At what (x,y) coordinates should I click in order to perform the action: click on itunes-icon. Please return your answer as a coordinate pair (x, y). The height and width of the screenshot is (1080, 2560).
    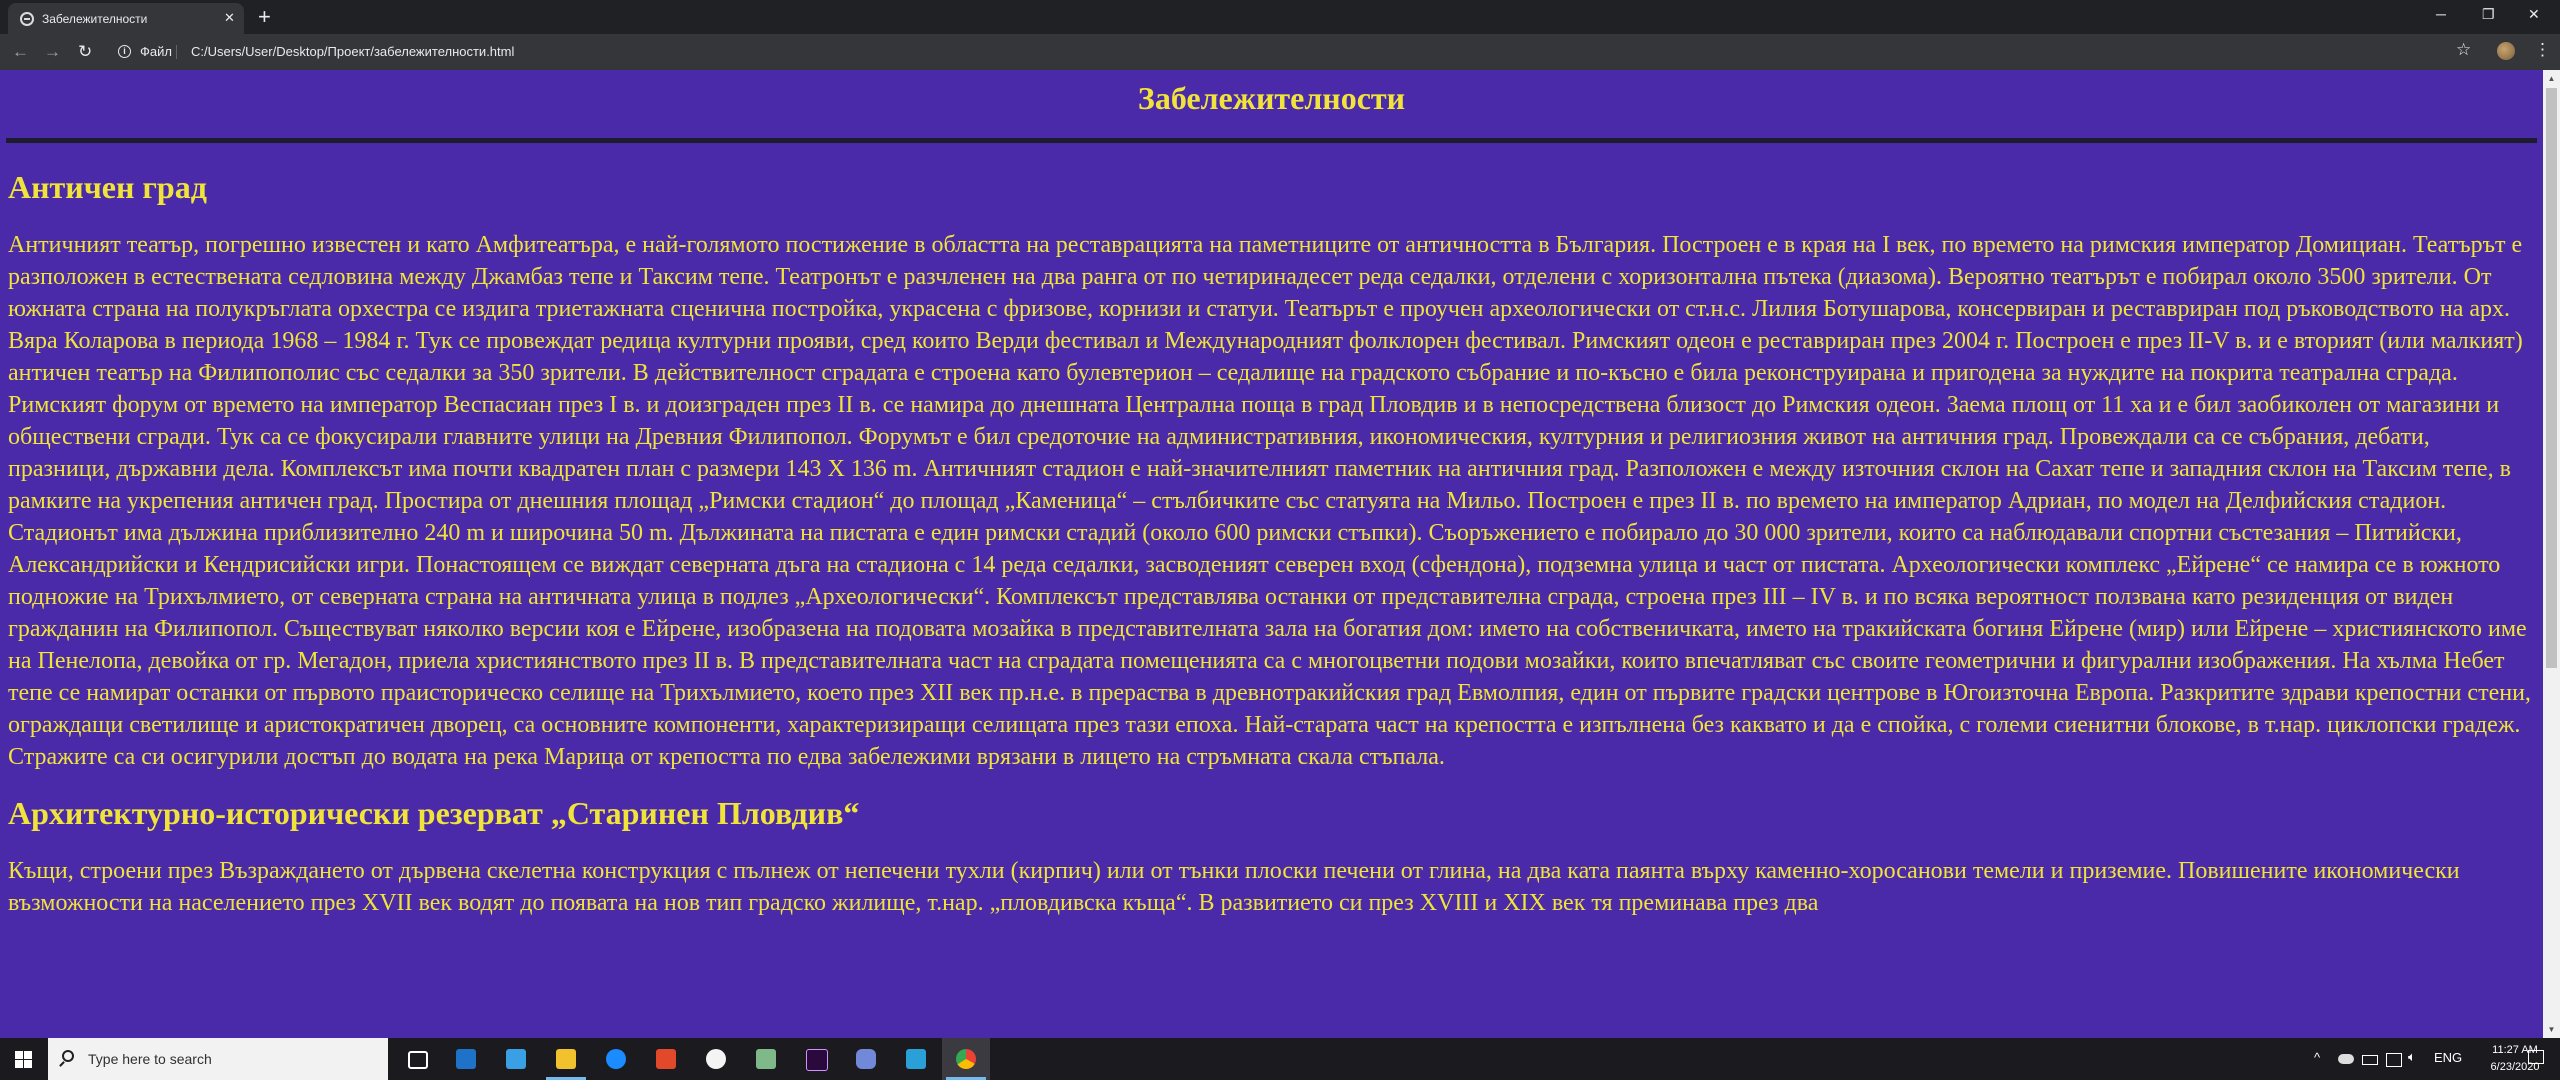
    Looking at the image, I should click on (716, 1059).